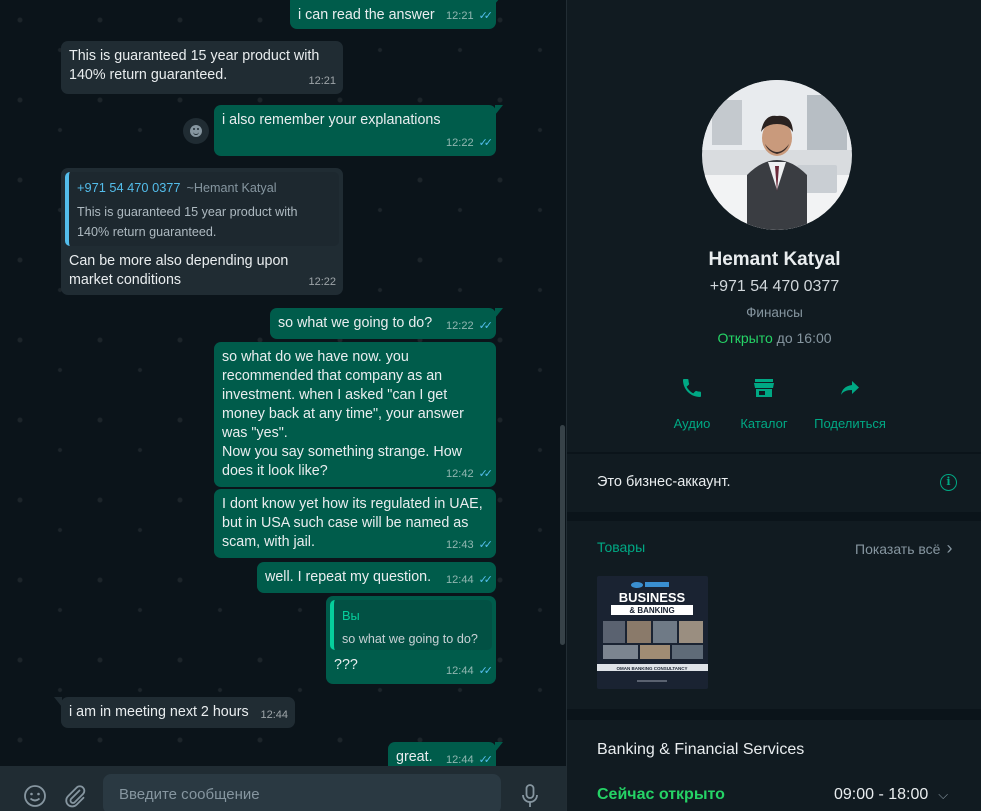 The height and width of the screenshot is (811, 981). Describe the element at coordinates (396, 14) in the screenshot. I see `message-outgoing: i can read the answer 12:21 ✓✓` at that location.